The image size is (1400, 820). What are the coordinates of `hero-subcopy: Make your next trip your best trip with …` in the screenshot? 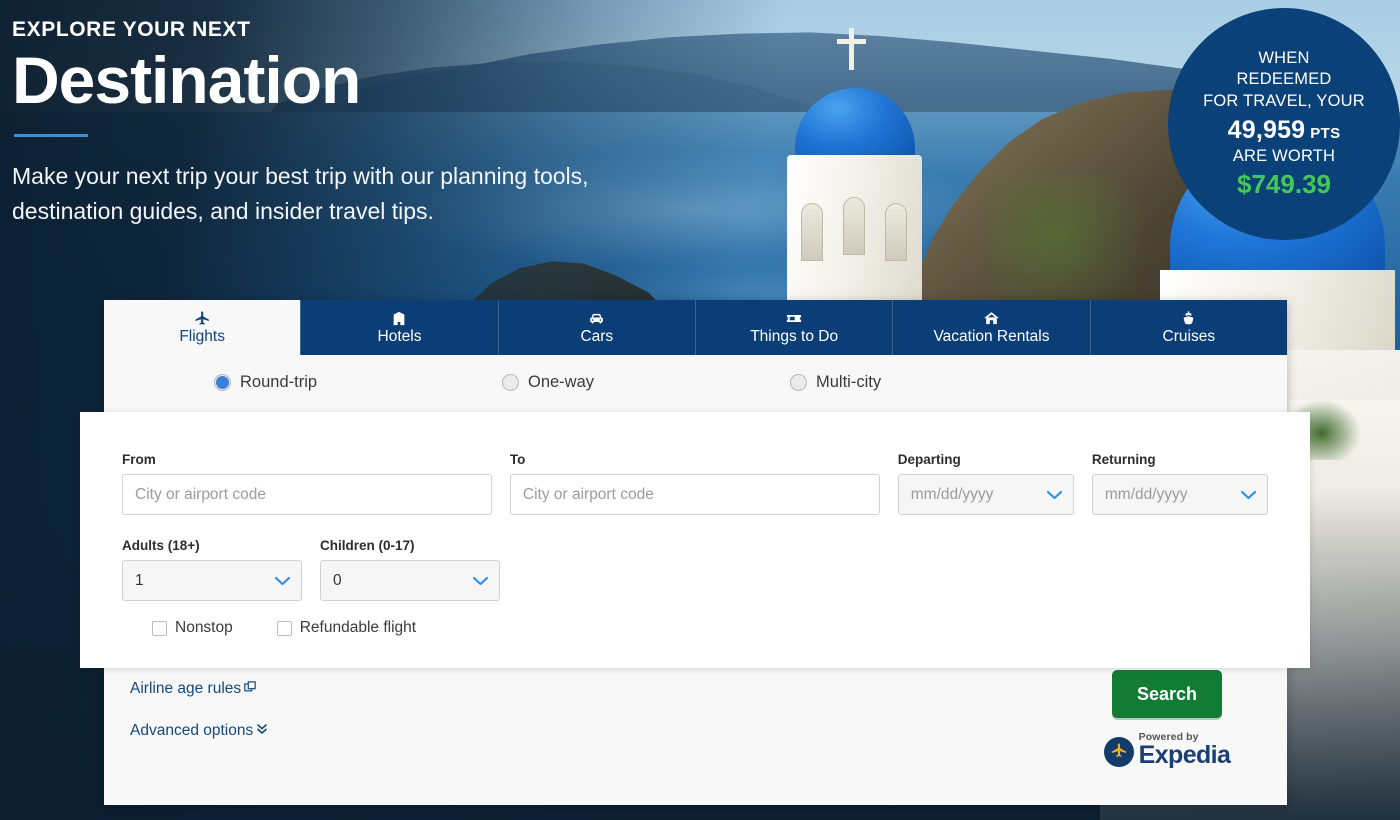 It's located at (300, 193).